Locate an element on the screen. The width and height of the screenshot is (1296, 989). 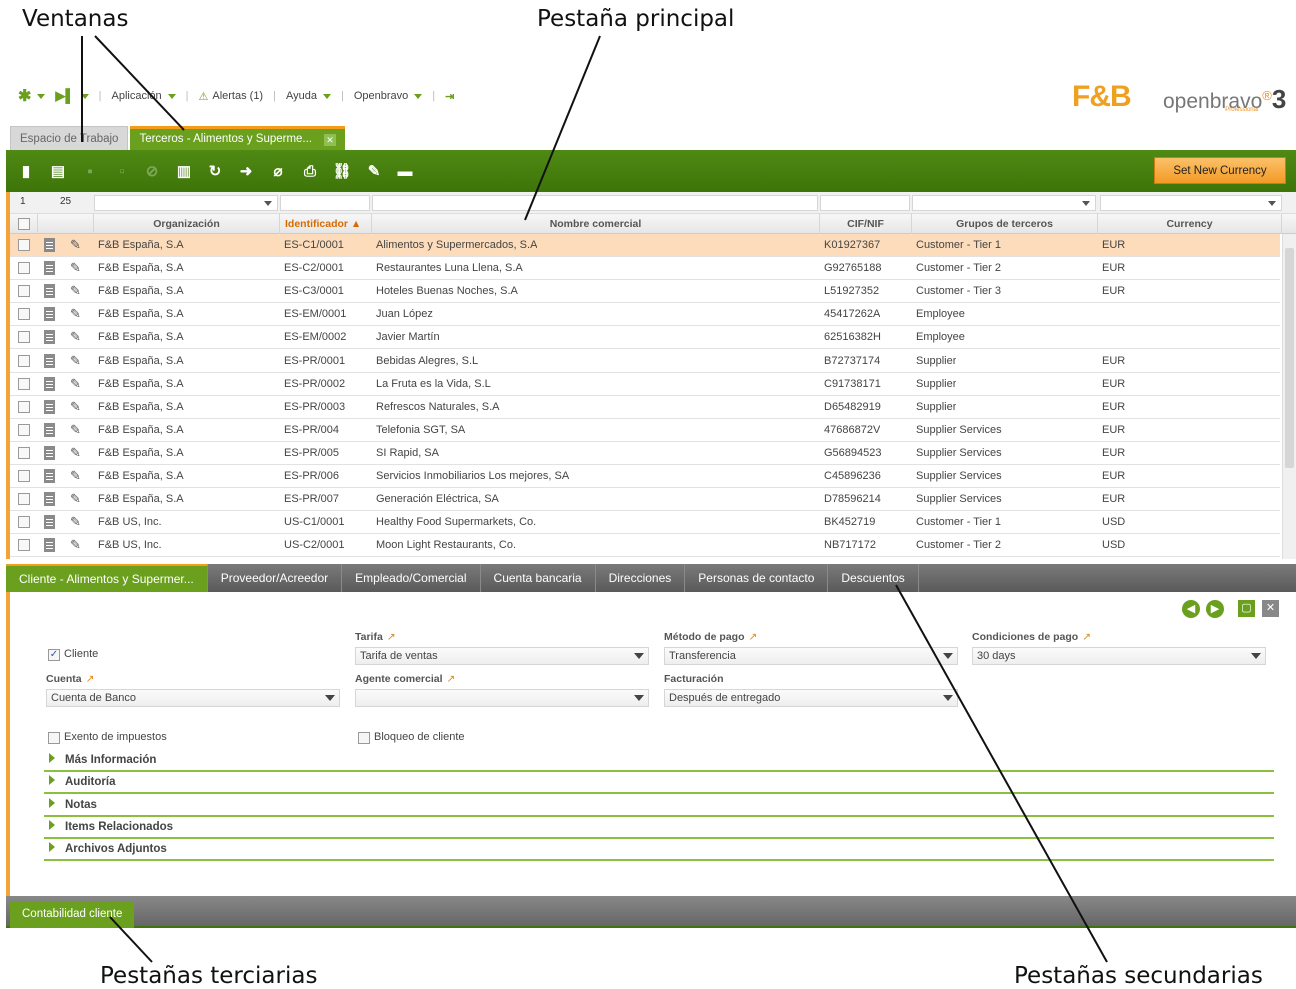
tab-terceros: Terceros - Alimentos y Superme... ✕ is located at coordinates (238, 138).